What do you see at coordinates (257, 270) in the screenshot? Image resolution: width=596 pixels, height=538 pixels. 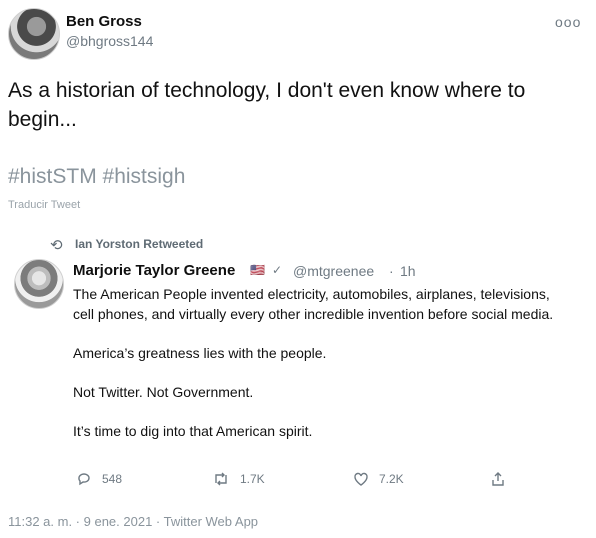 I see `flag-icon: 🇺🇸` at bounding box center [257, 270].